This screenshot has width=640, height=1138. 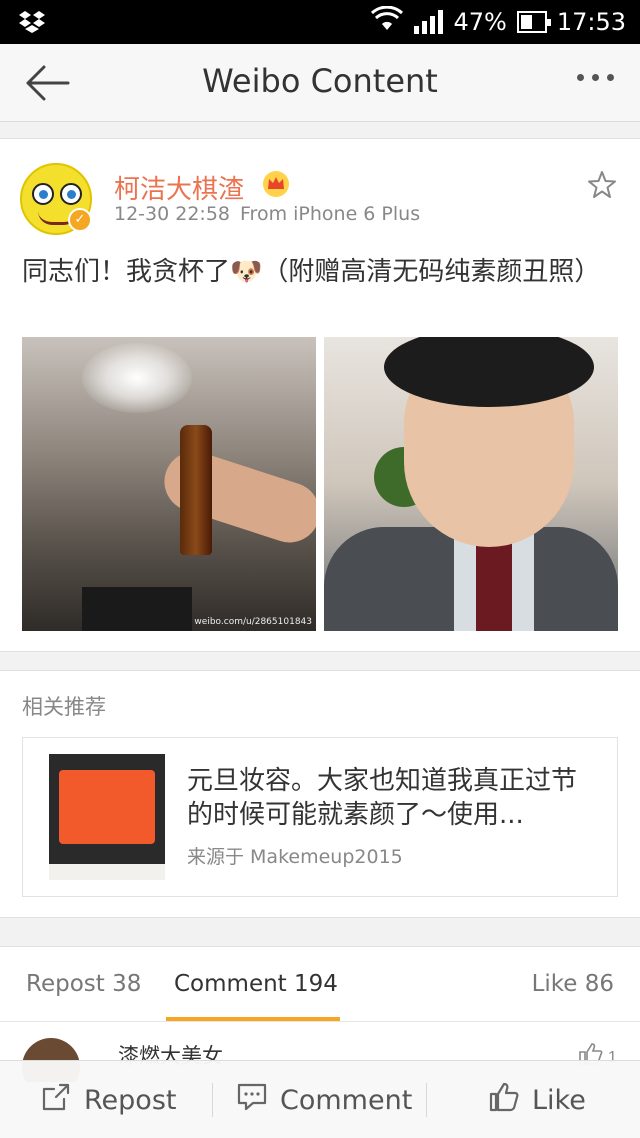 What do you see at coordinates (253, 1019) in the screenshot?
I see `active-tab-indicator` at bounding box center [253, 1019].